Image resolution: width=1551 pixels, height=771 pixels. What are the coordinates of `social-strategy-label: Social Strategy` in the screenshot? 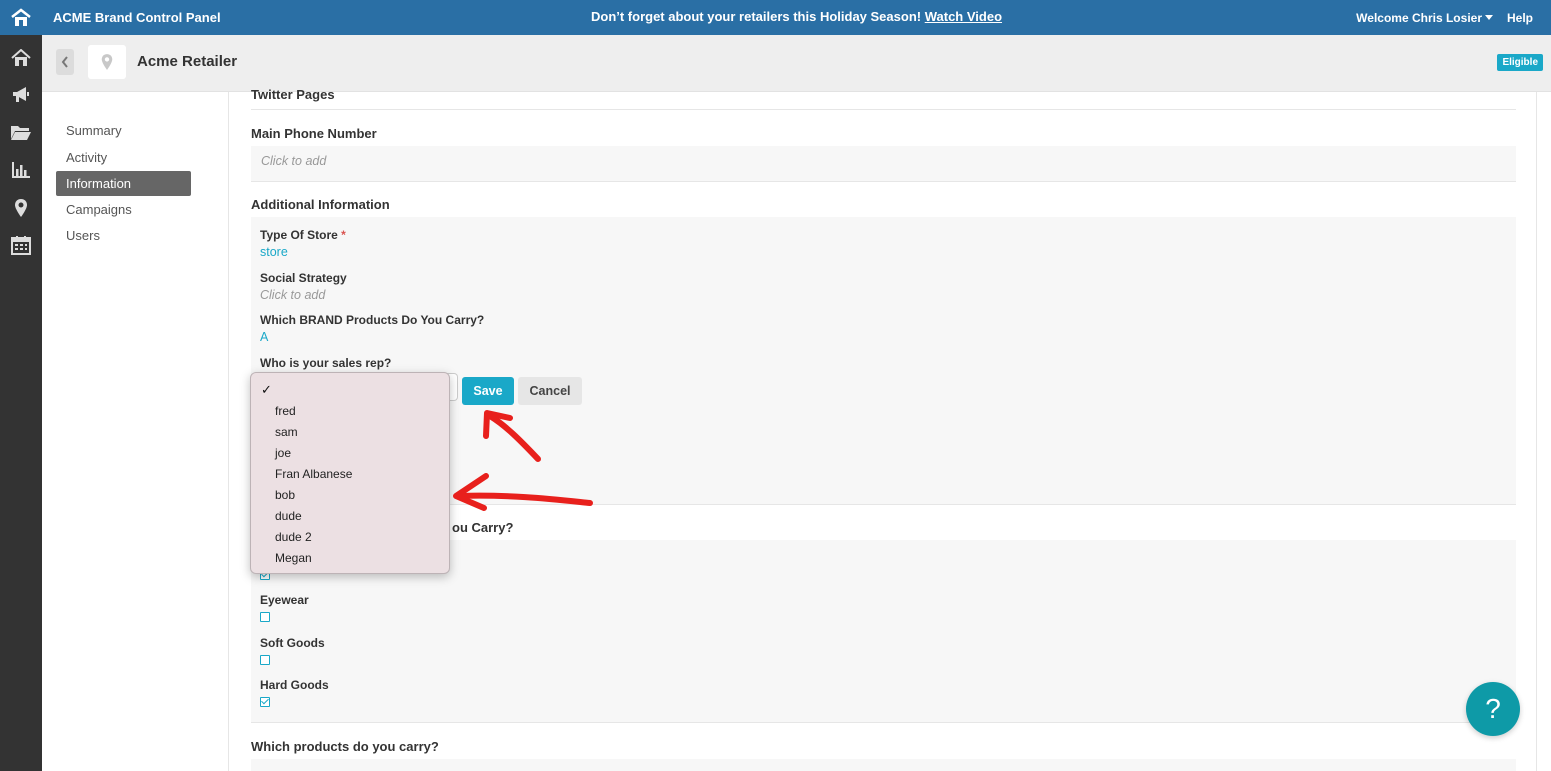 It's located at (303, 278).